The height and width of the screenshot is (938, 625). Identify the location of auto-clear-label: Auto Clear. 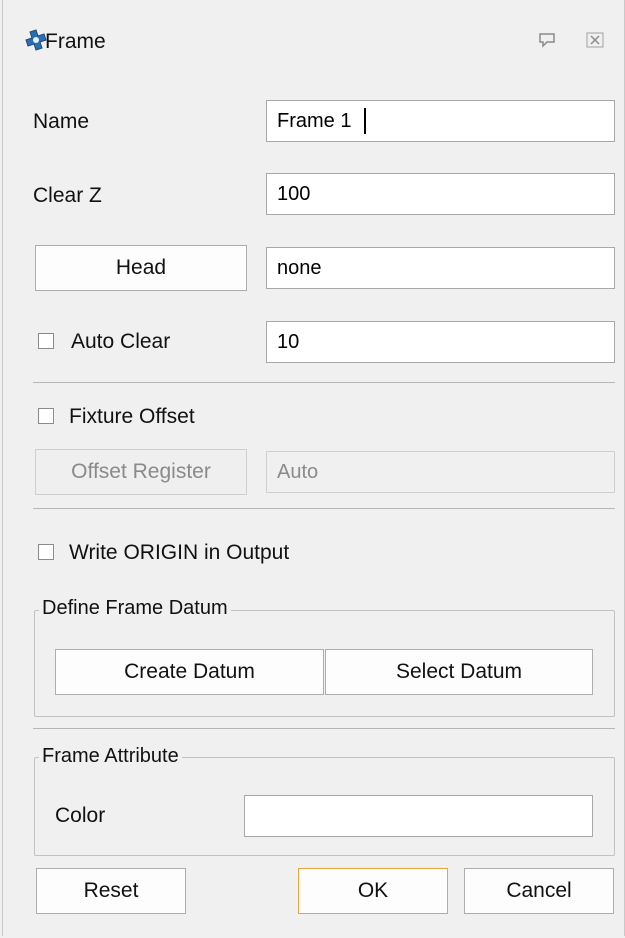
(121, 341).